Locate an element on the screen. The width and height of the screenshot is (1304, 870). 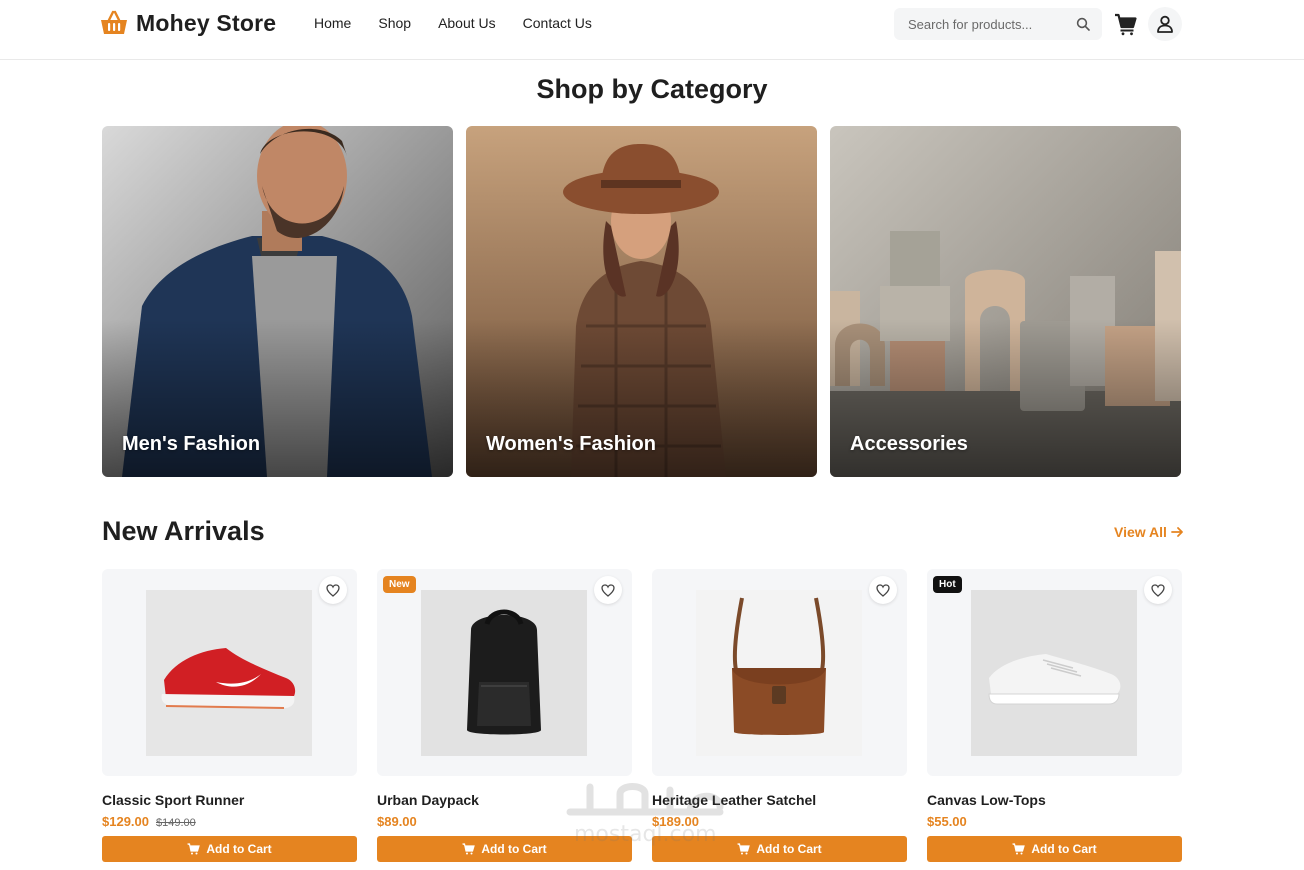
product-name: Urban Daypack is located at coordinates (504, 800).